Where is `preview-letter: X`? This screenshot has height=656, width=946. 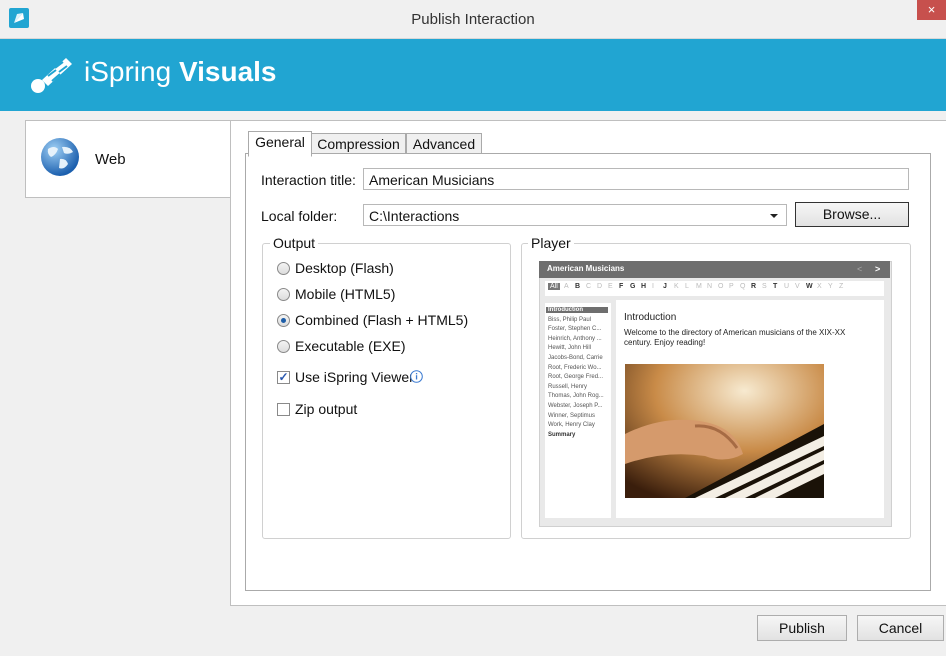 preview-letter: X is located at coordinates (819, 286).